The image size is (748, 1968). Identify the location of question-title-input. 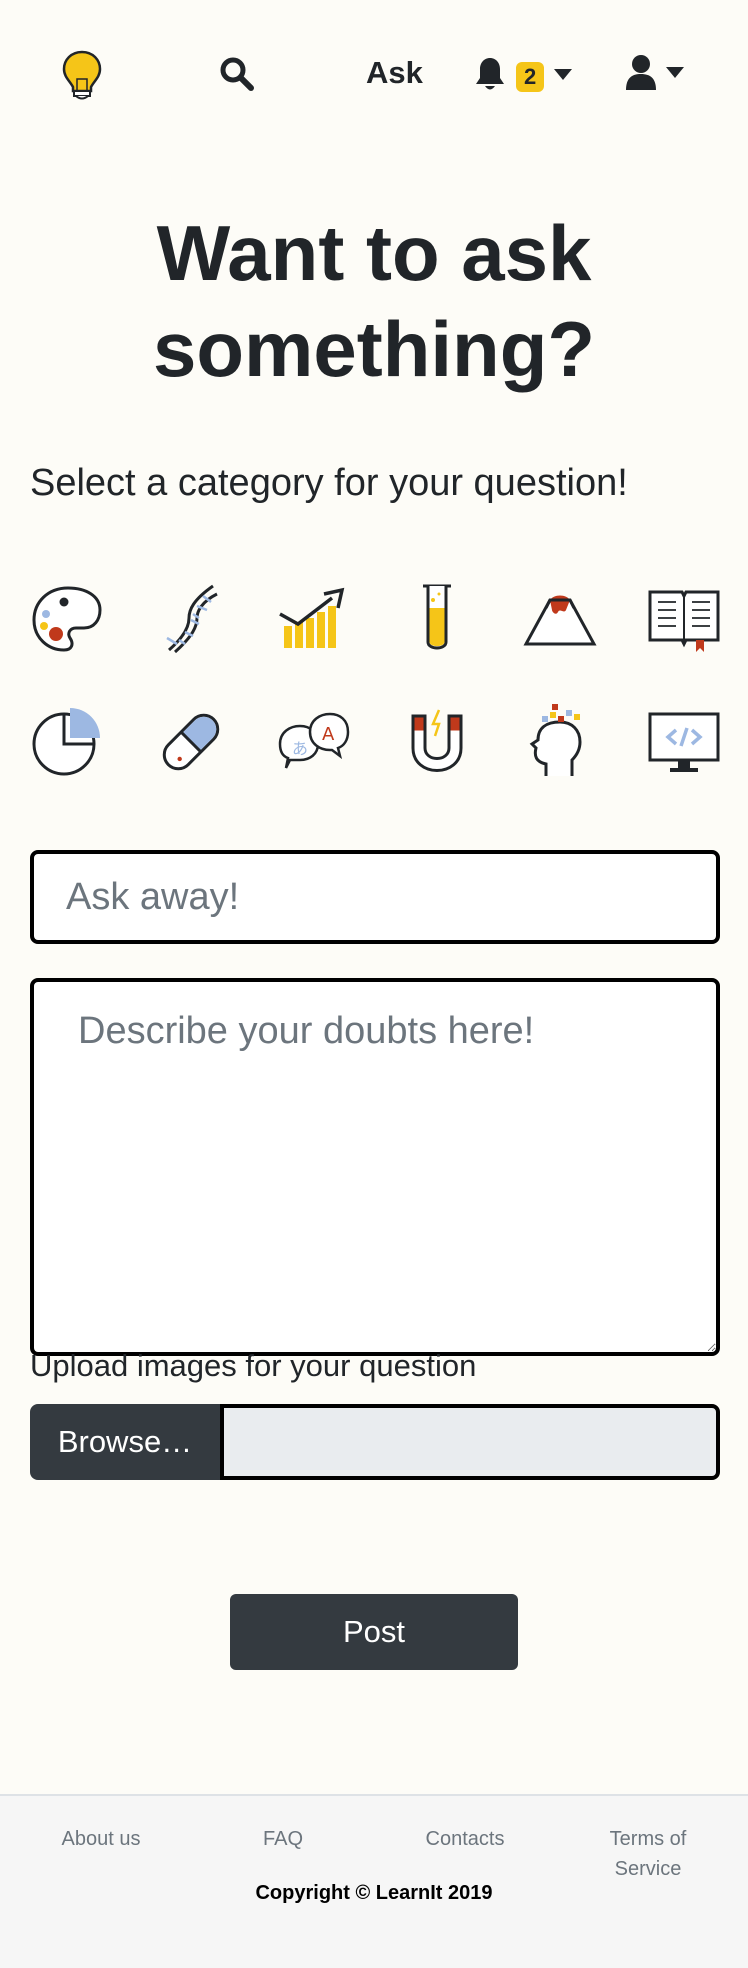
(375, 897).